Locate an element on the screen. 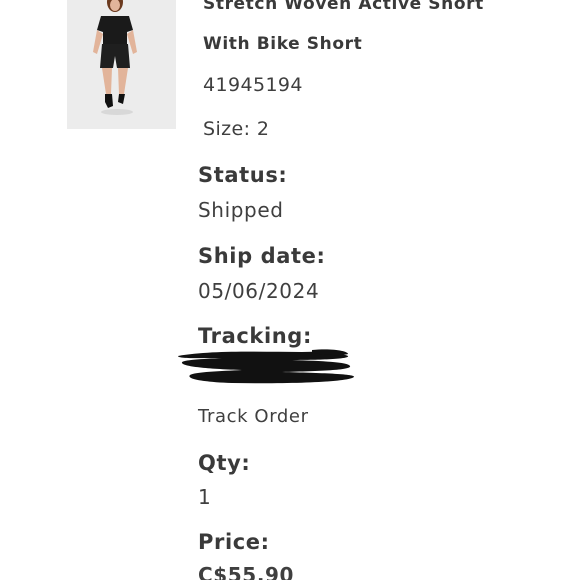 This screenshot has width=580, height=580. qty-label: Qty: is located at coordinates (224, 463).